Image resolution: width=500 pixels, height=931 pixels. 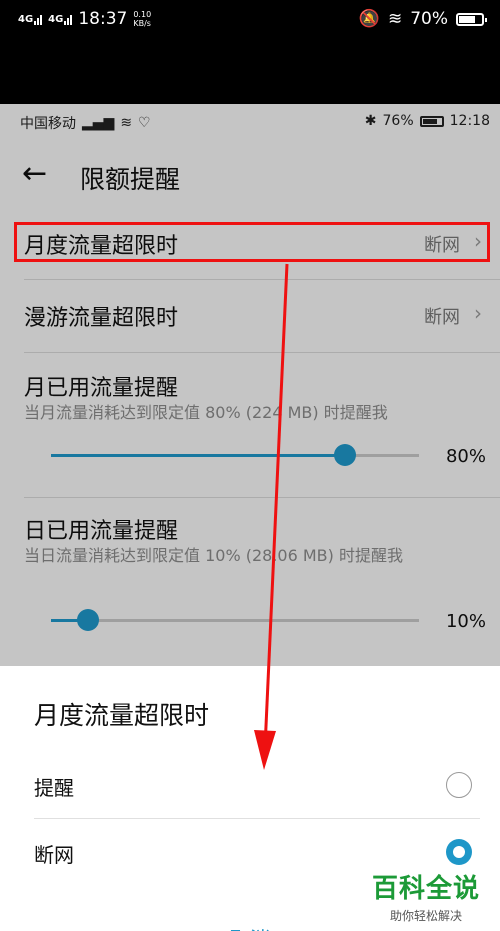 I want to click on wifi-icon: ≋, so click(x=395, y=19).